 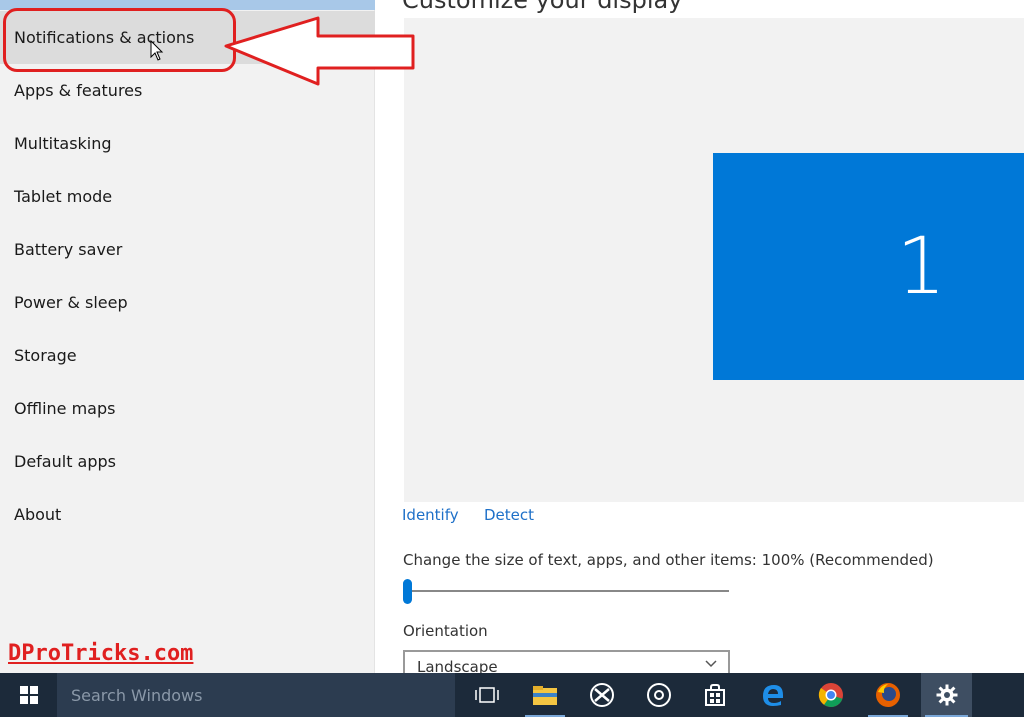 What do you see at coordinates (187, 90) in the screenshot?
I see `sidebar-item-apps-features: Apps & features` at bounding box center [187, 90].